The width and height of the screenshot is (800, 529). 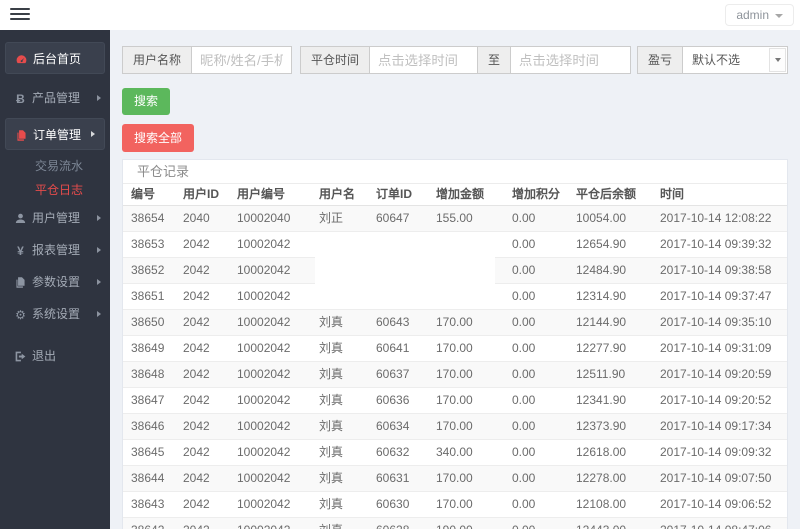 I want to click on column-header: 时间, so click(x=719, y=195).